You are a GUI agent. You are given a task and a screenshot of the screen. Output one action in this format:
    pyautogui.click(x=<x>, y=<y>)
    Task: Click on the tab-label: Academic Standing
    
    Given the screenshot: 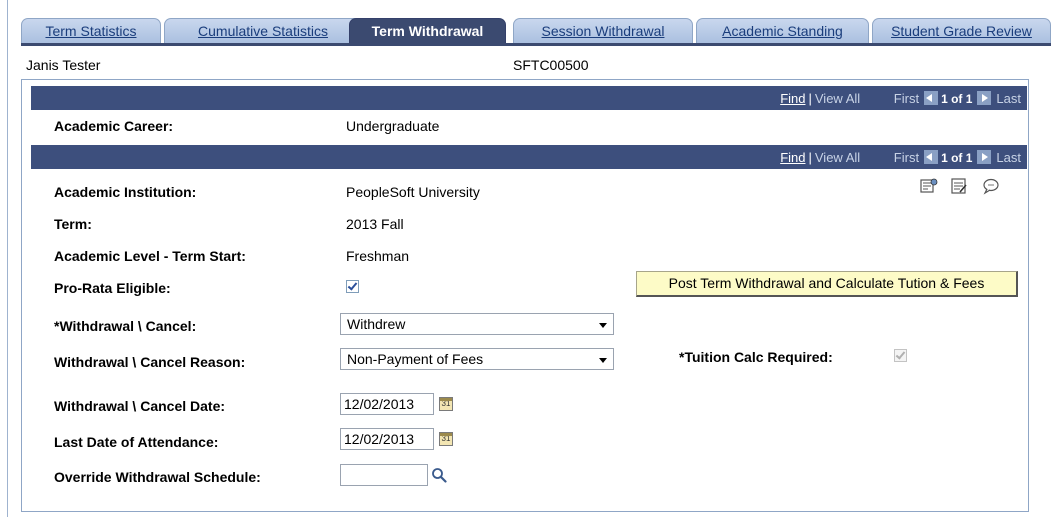 What is the action you would take?
    pyautogui.click(x=782, y=31)
    